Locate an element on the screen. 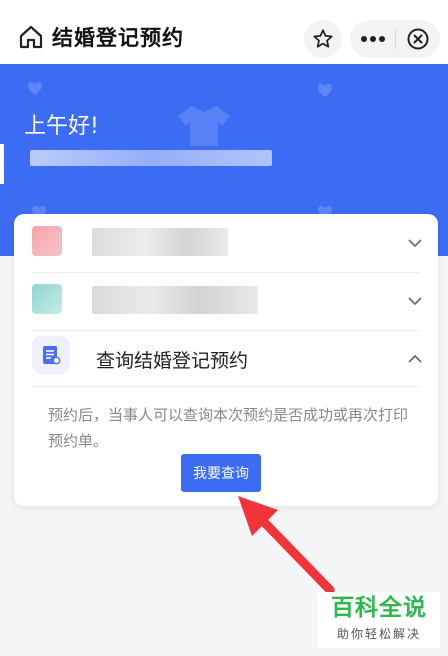  query-section-icon-wrap is located at coordinates (51, 355).